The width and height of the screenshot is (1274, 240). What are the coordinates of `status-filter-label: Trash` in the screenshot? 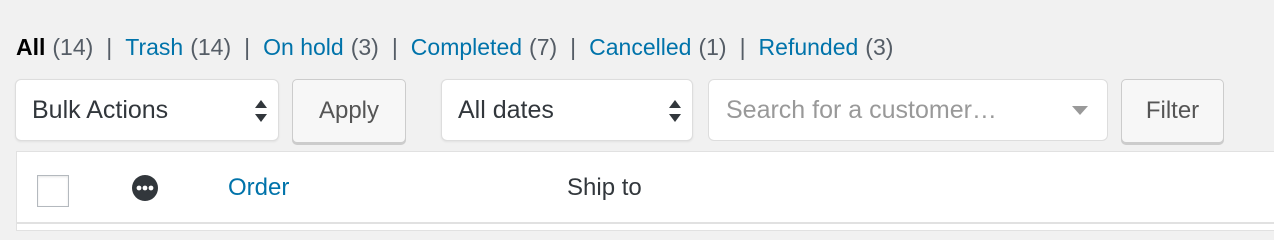 It's located at (154, 47).